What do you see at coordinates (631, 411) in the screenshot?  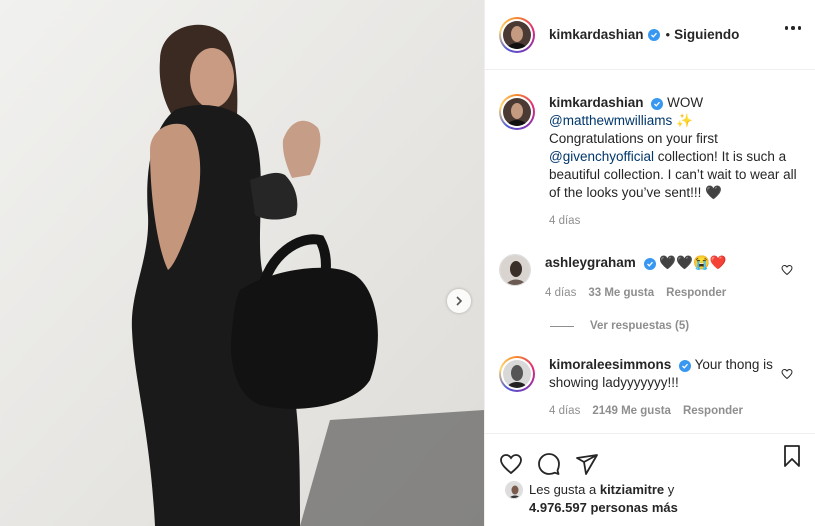 I see `comment-likes: 2149 Me gusta` at bounding box center [631, 411].